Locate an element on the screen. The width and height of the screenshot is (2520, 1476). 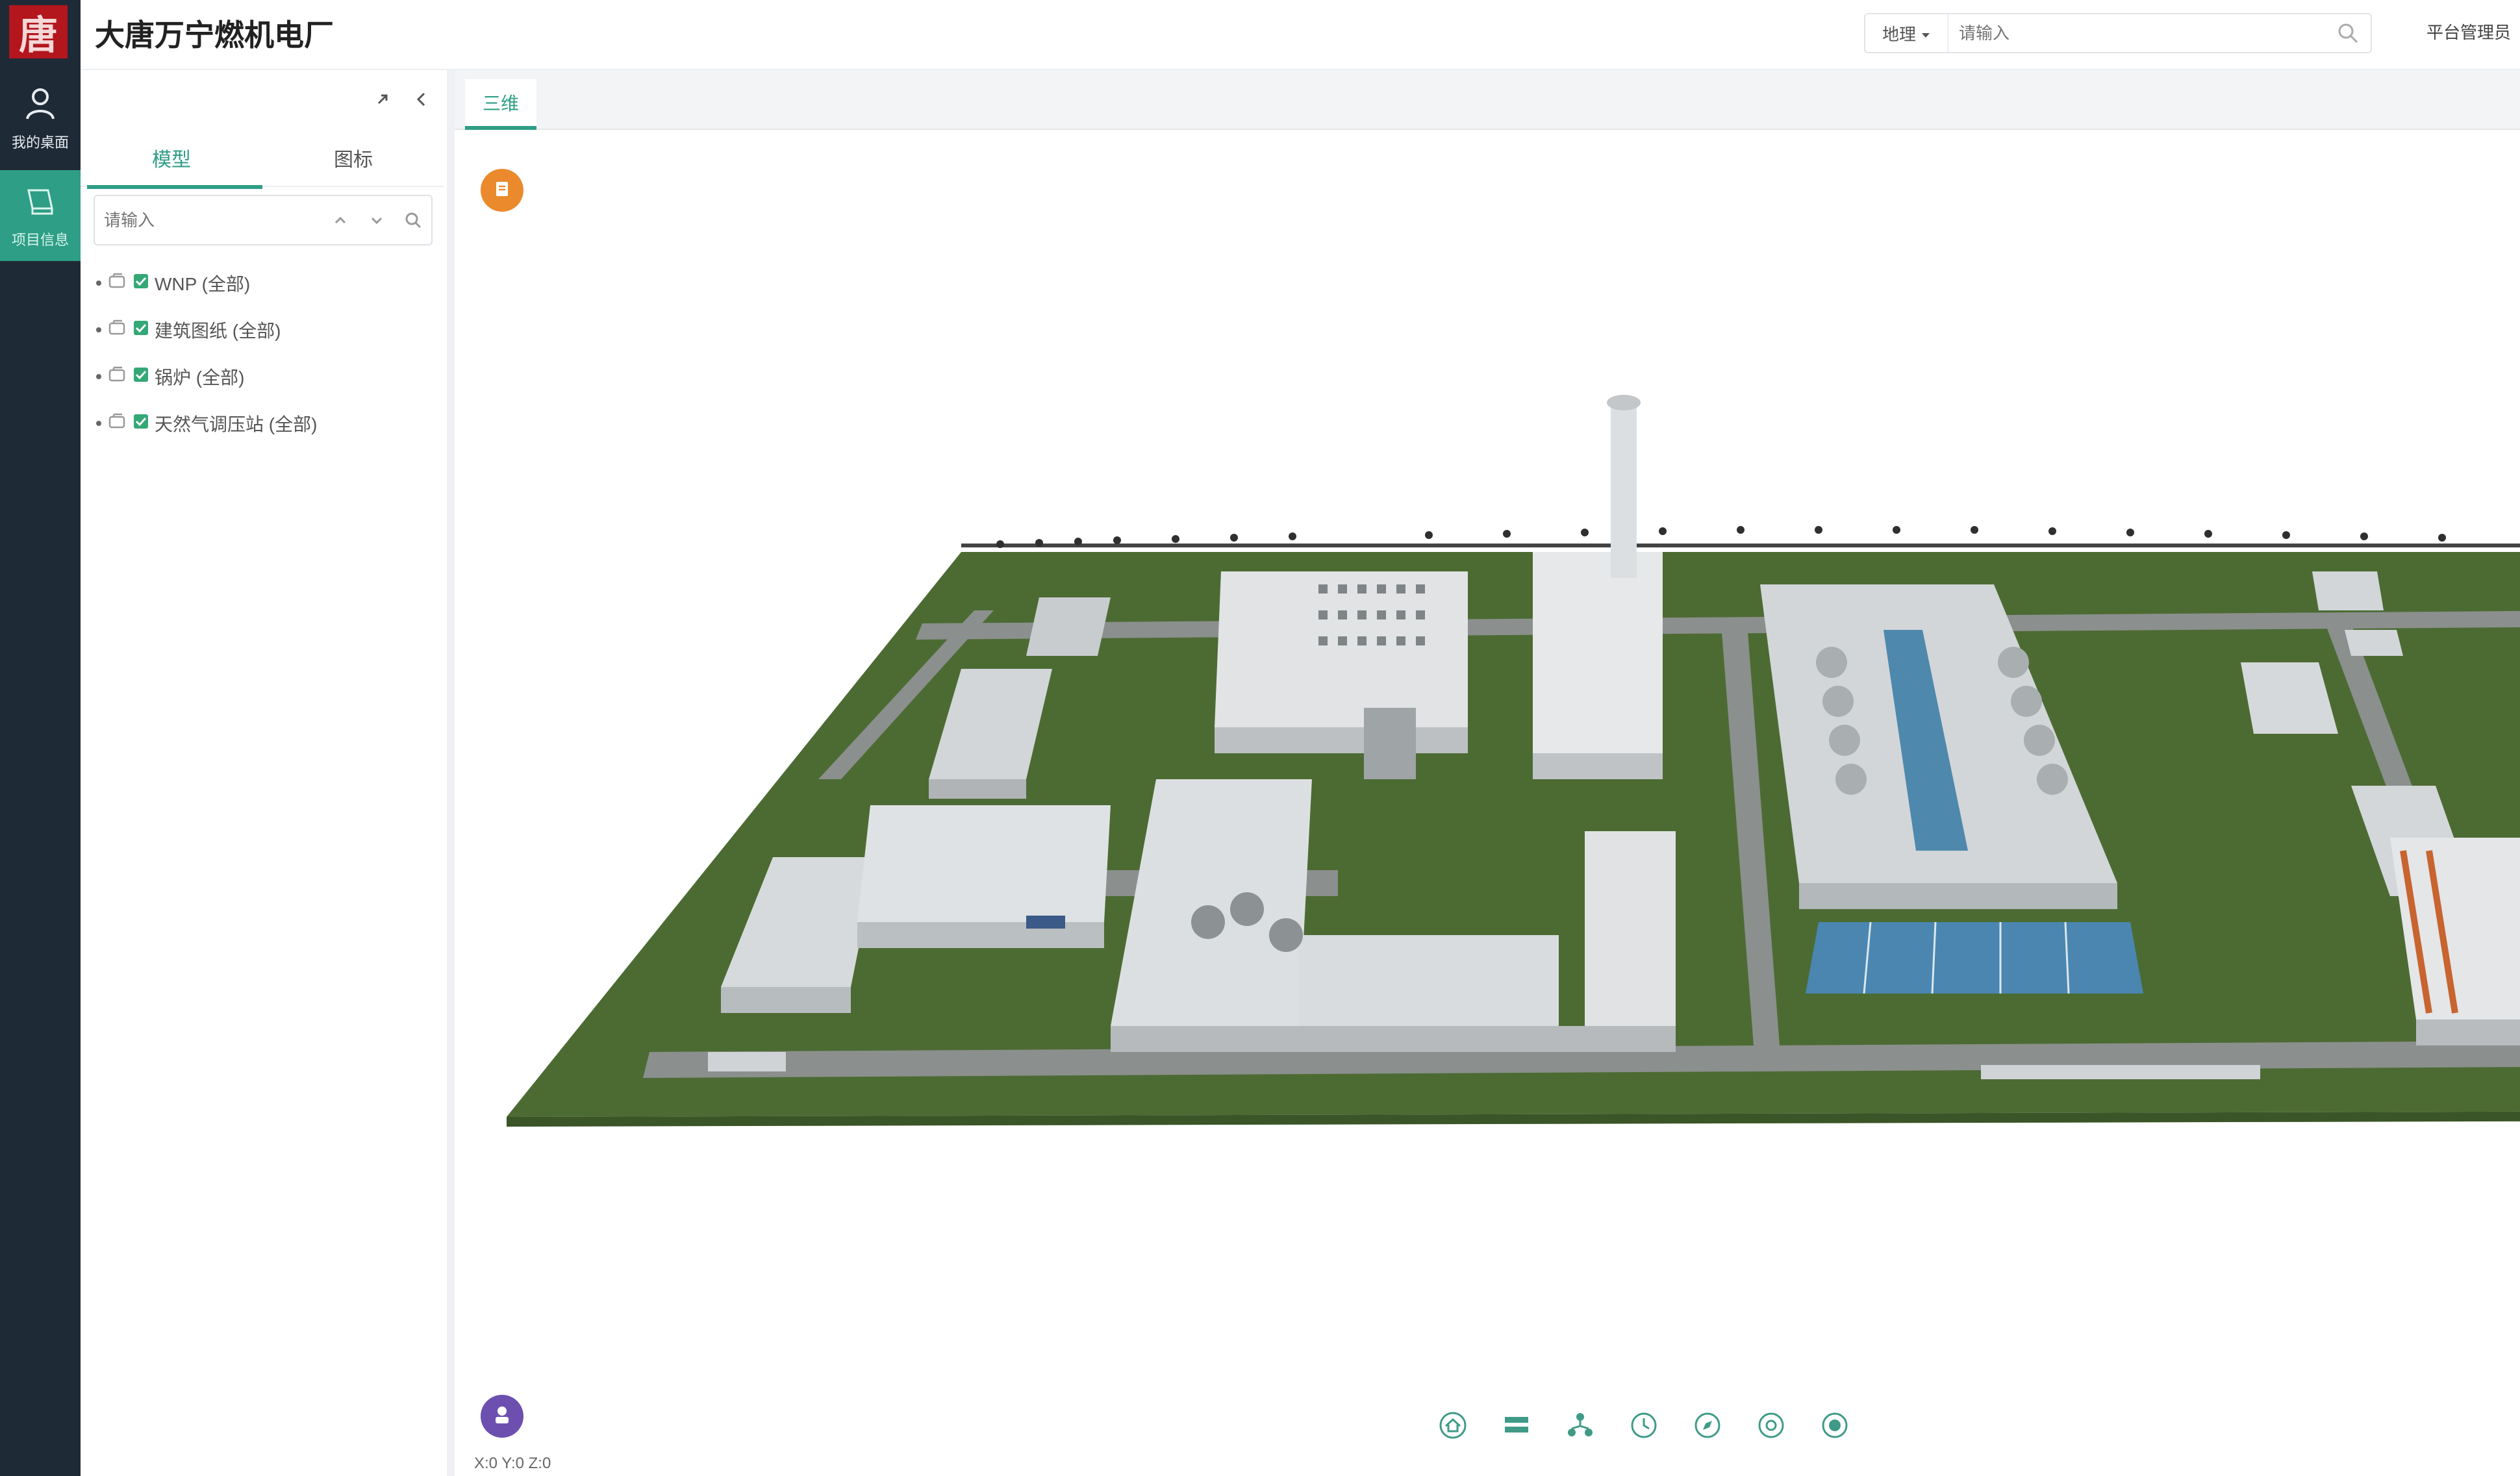
tree-search-input is located at coordinates (208, 220).